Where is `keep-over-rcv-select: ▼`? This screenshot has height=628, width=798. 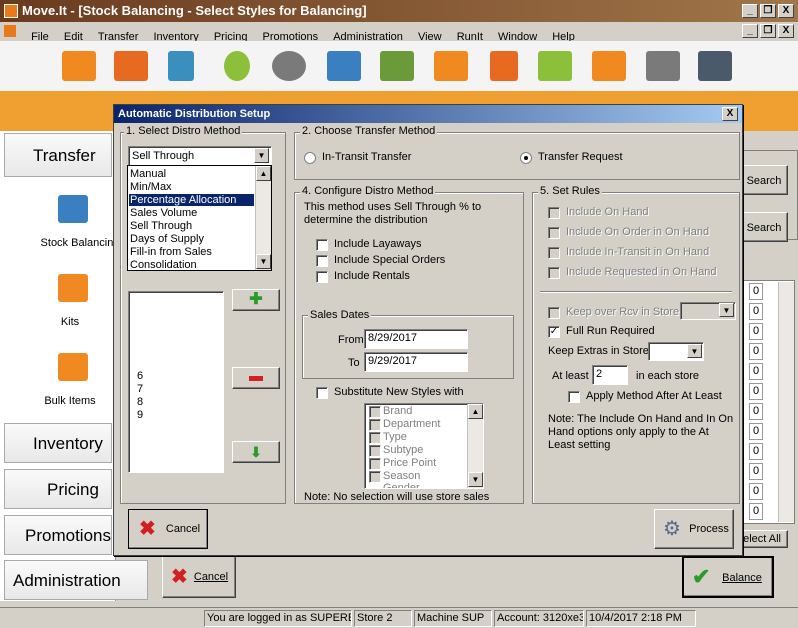
keep-over-rcv-select: ▼ is located at coordinates (708, 311).